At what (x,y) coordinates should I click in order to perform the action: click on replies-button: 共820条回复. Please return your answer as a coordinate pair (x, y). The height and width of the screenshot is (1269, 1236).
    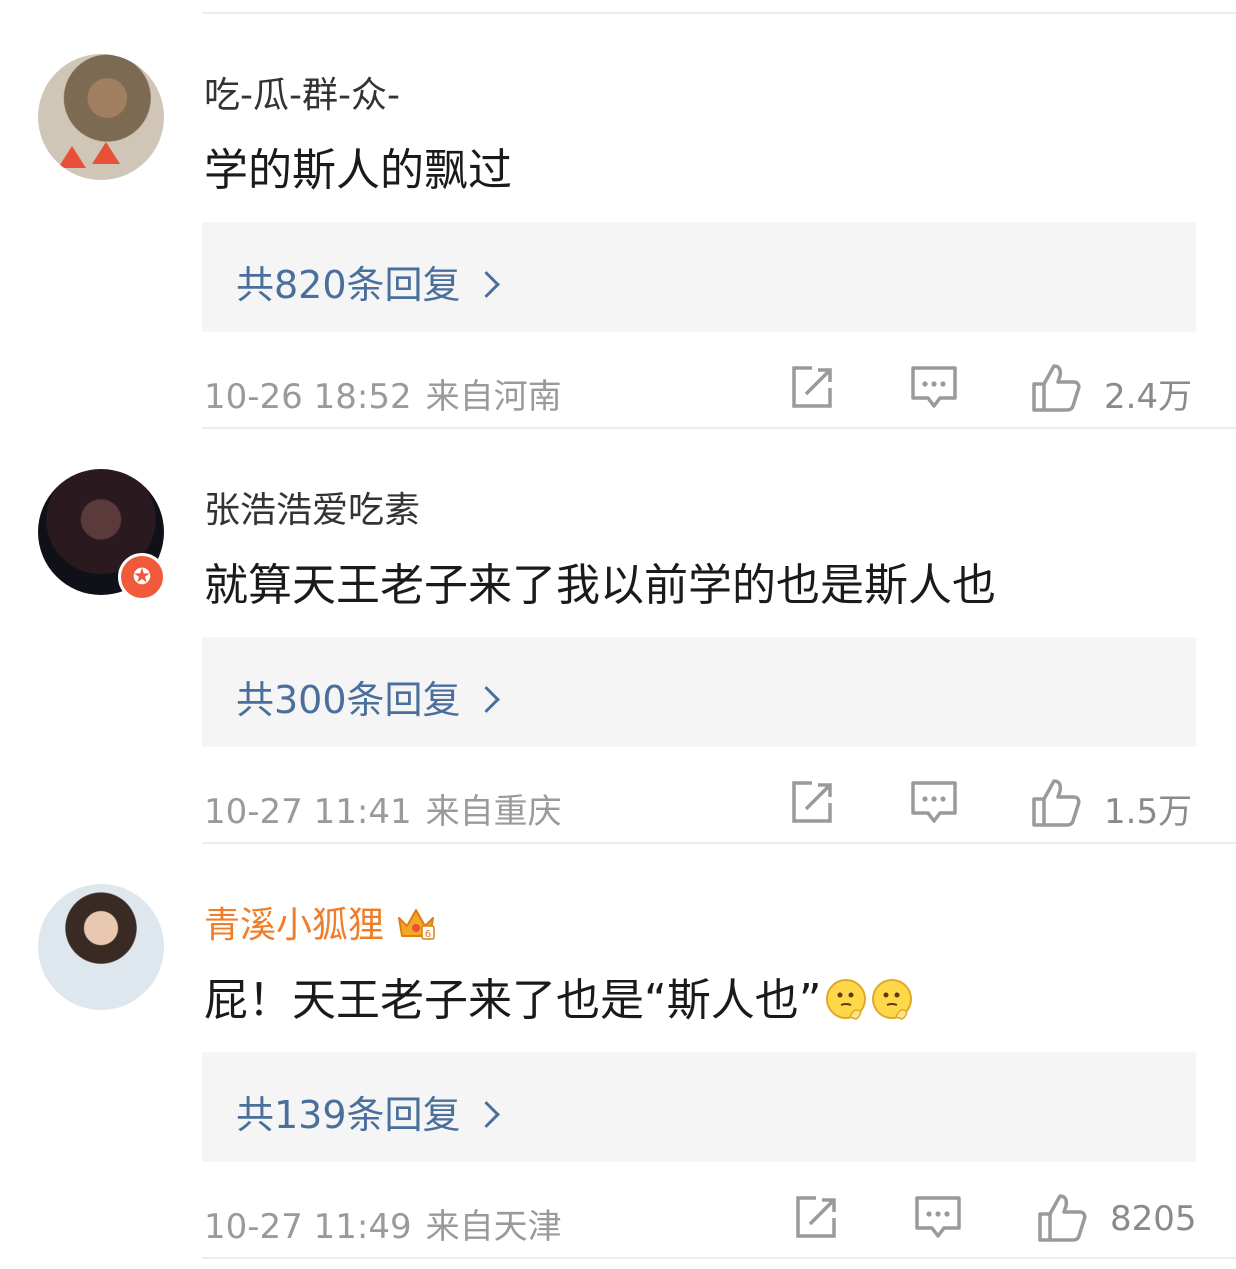
    Looking at the image, I should click on (699, 277).